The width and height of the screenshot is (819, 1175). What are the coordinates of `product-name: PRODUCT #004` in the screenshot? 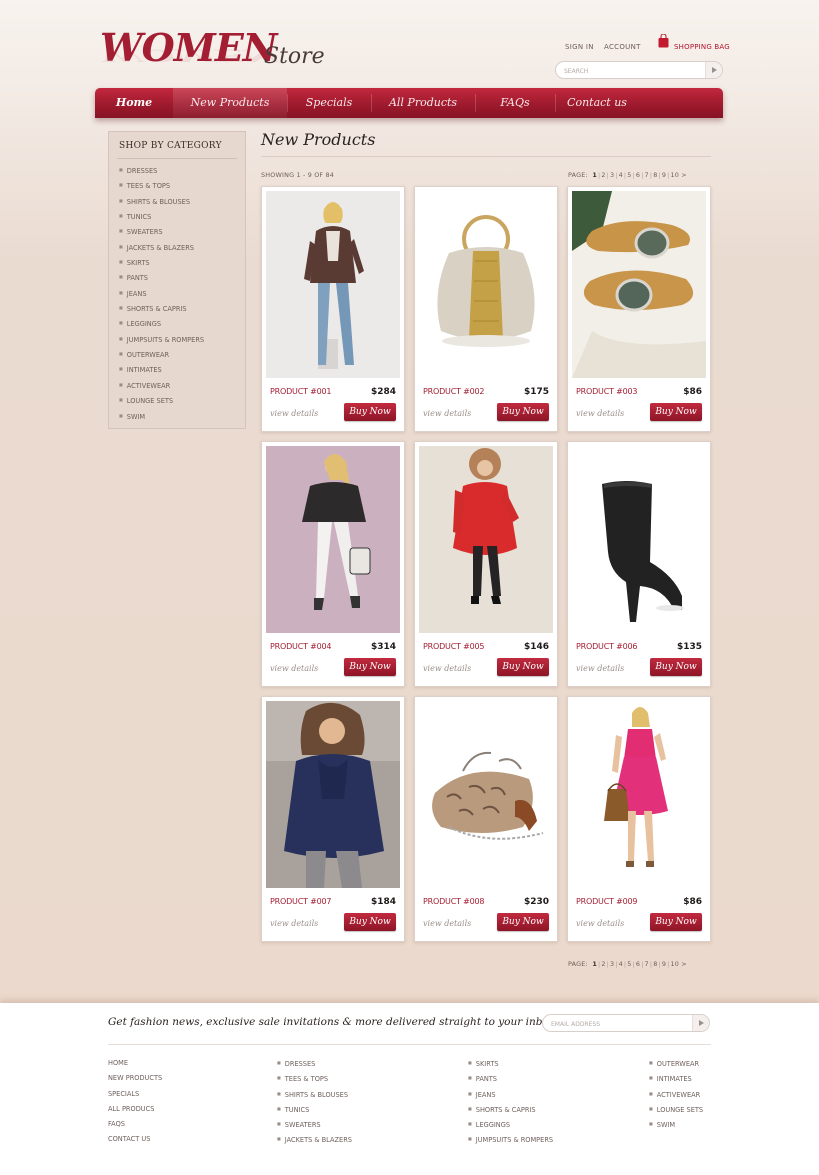 It's located at (300, 646).